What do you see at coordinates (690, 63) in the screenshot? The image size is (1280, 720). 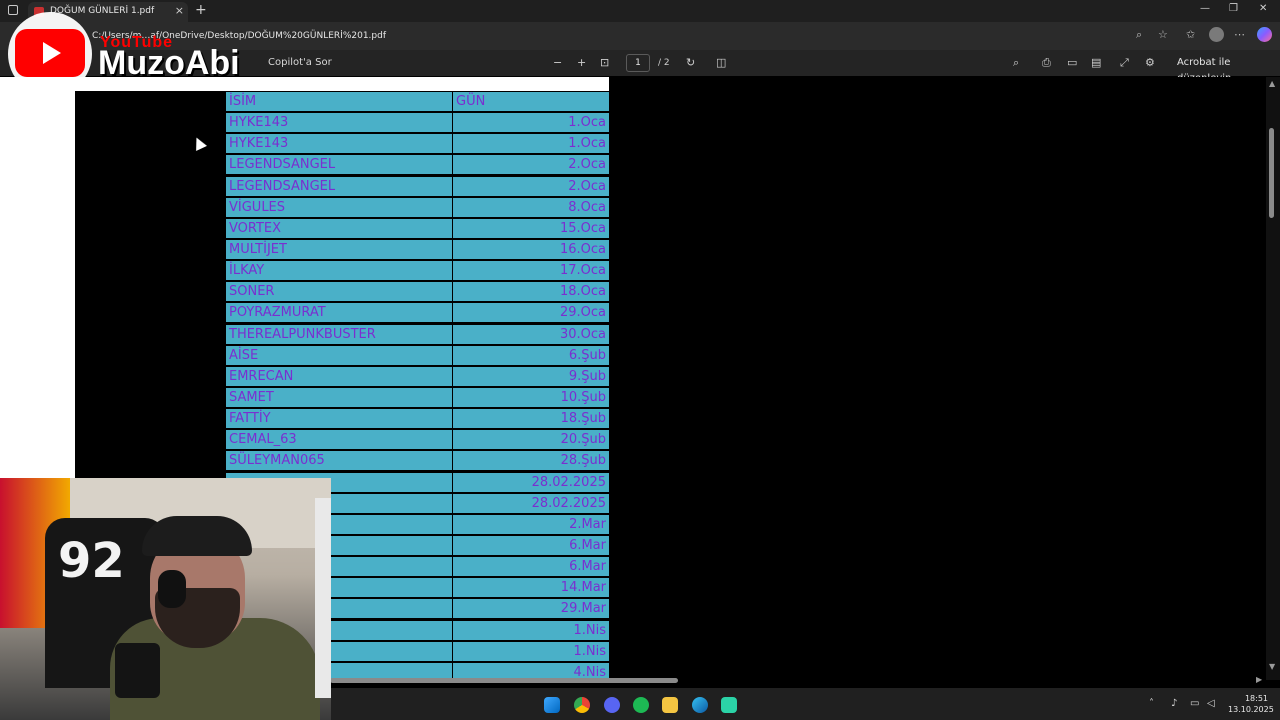 I see `rotate-icon: ↻` at bounding box center [690, 63].